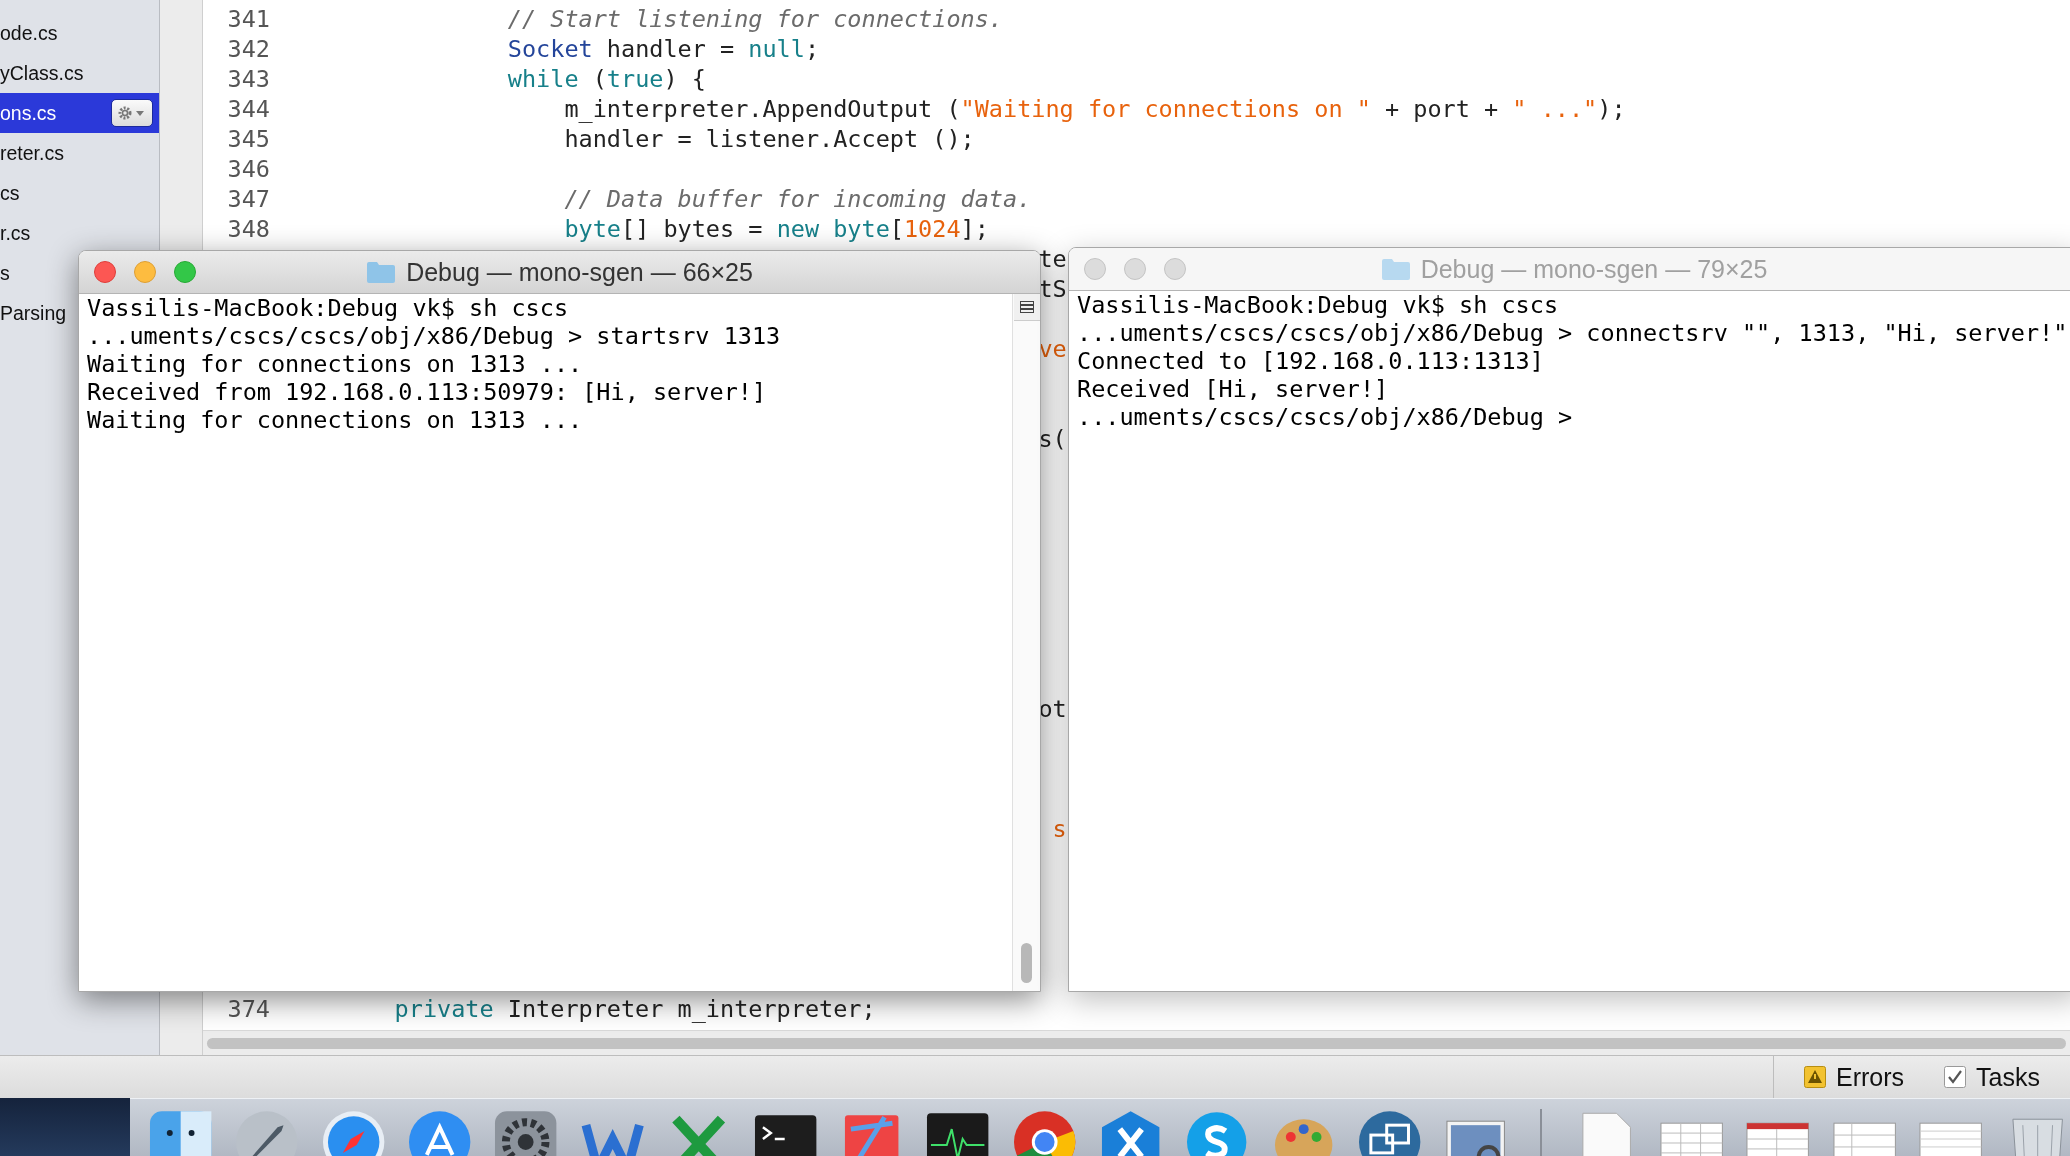 This screenshot has height=1156, width=2070. What do you see at coordinates (1594, 269) in the screenshot?
I see `window-title: Debug — mono-sgen — 79×25` at bounding box center [1594, 269].